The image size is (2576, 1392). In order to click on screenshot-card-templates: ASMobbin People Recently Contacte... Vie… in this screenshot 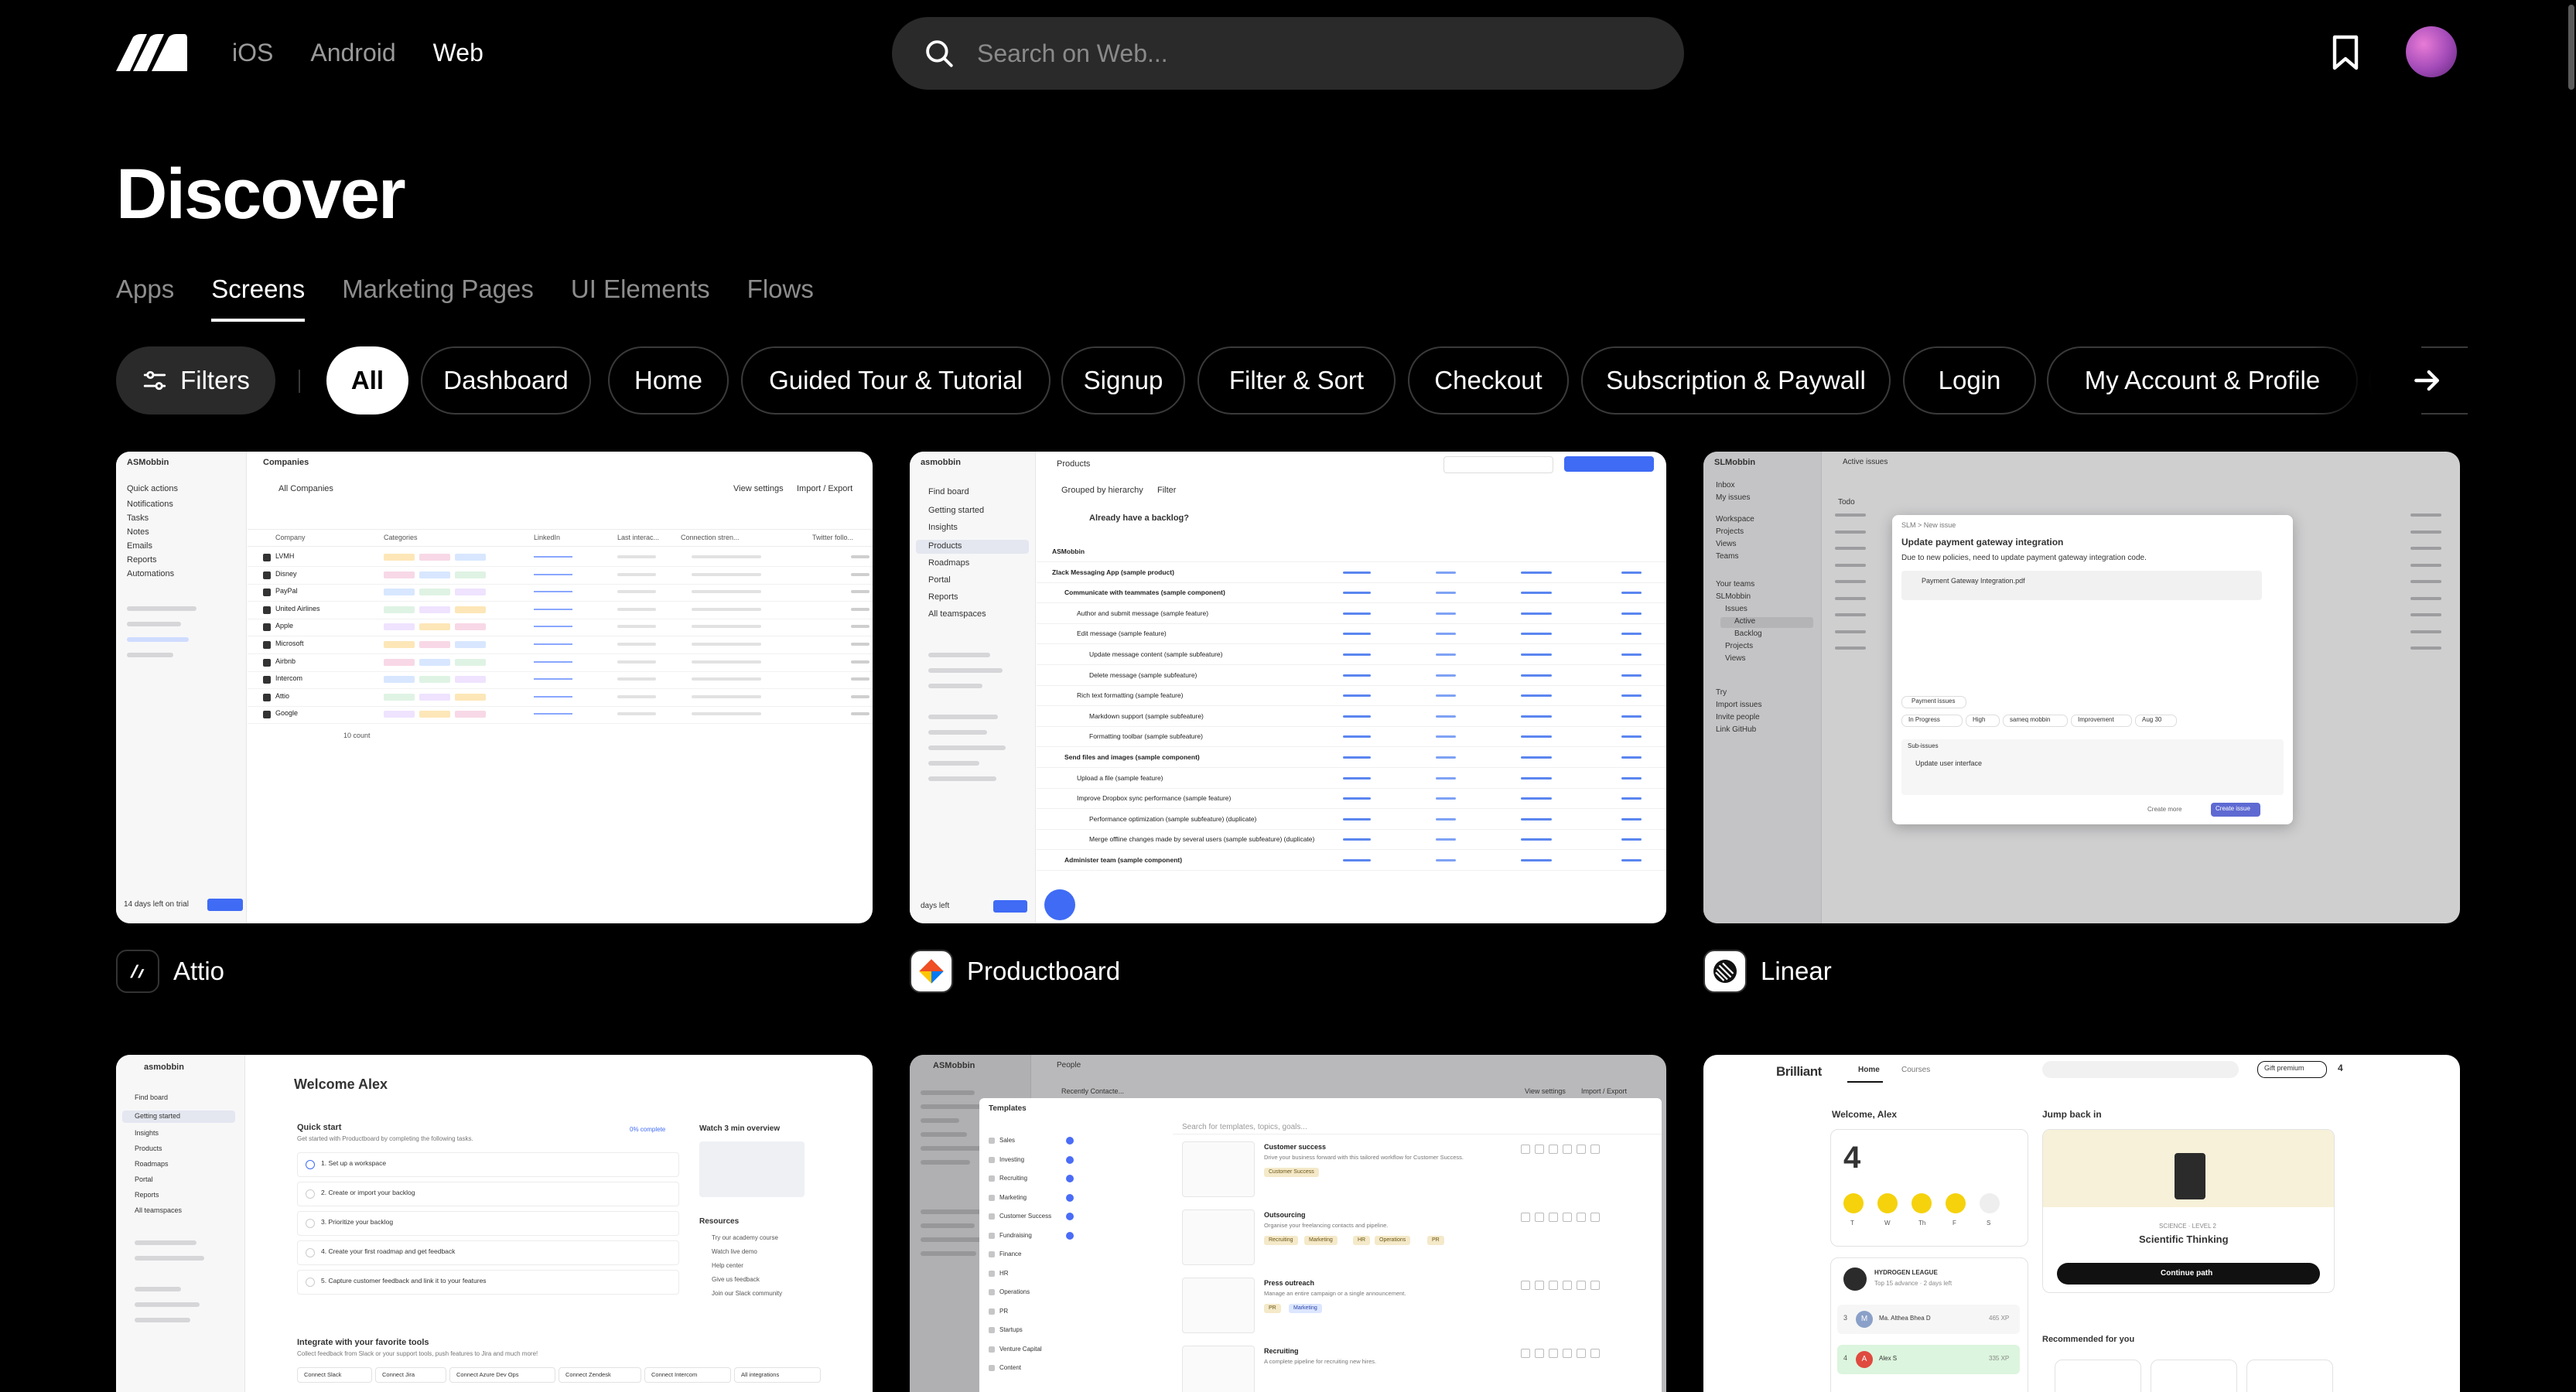, I will do `click(1288, 1223)`.